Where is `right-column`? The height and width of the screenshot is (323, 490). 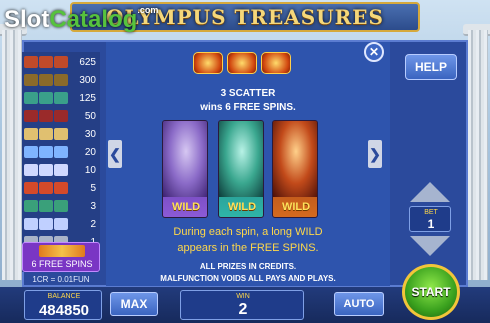 right-column is located at coordinates (478, 155).